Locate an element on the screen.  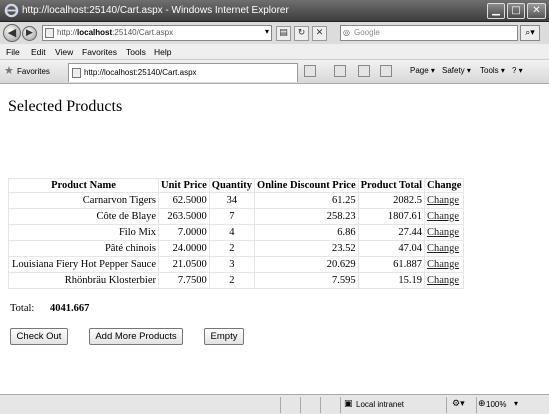
column-header: Product Total is located at coordinates (391, 185).